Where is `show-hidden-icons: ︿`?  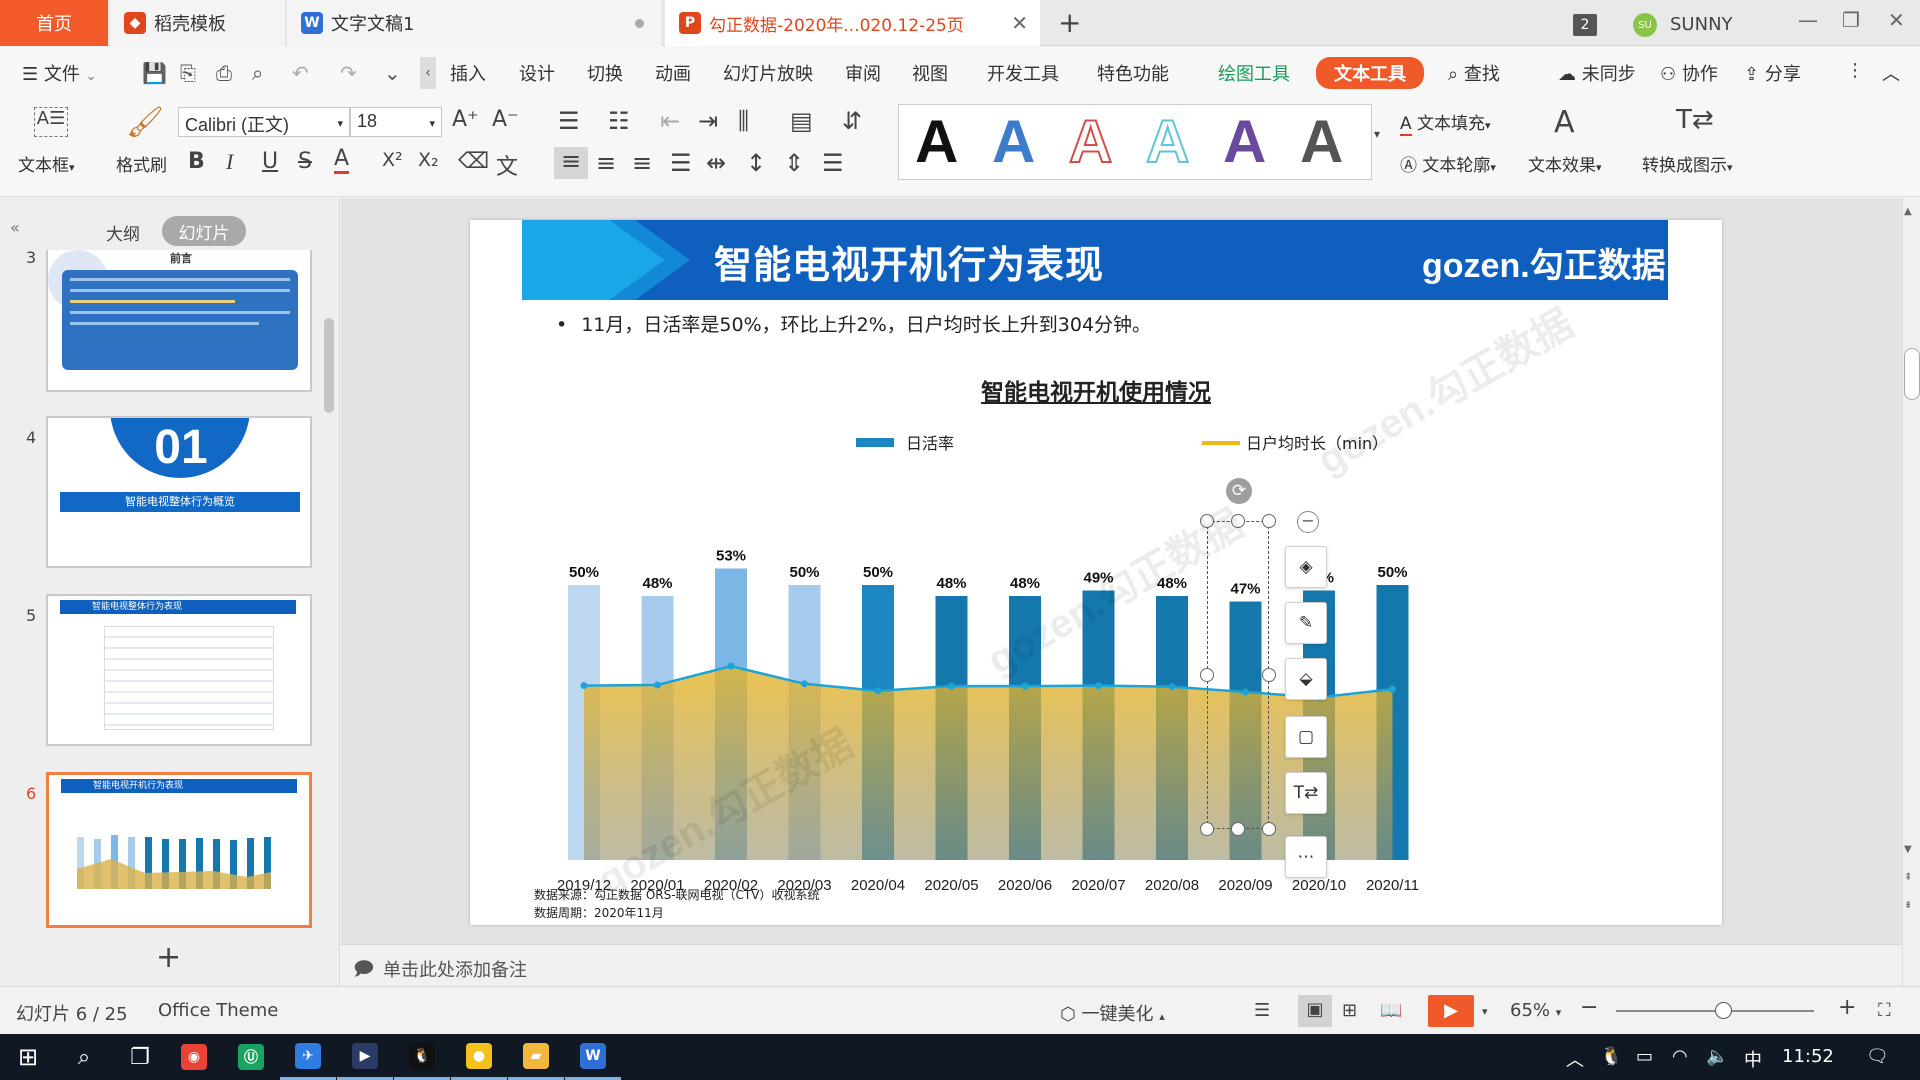
show-hidden-icons: ︿ is located at coordinates (1575, 1059).